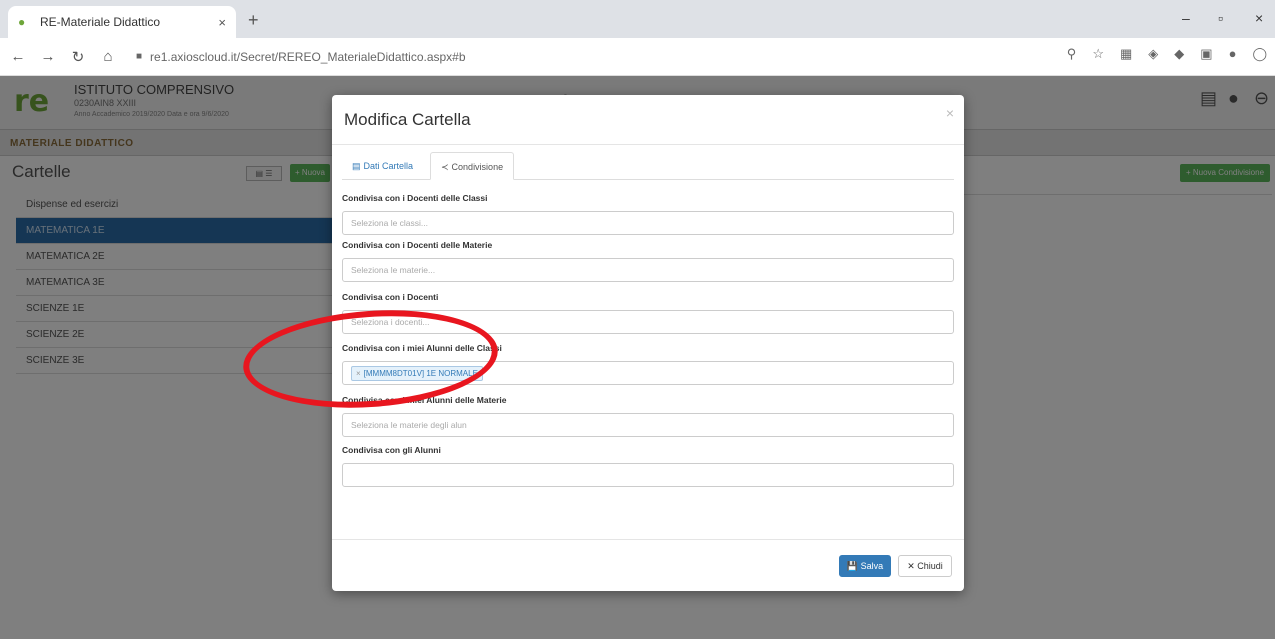 Image resolution: width=1275 pixels, height=639 pixels. What do you see at coordinates (1186, 18) in the screenshot?
I see `minimize-button: –` at bounding box center [1186, 18].